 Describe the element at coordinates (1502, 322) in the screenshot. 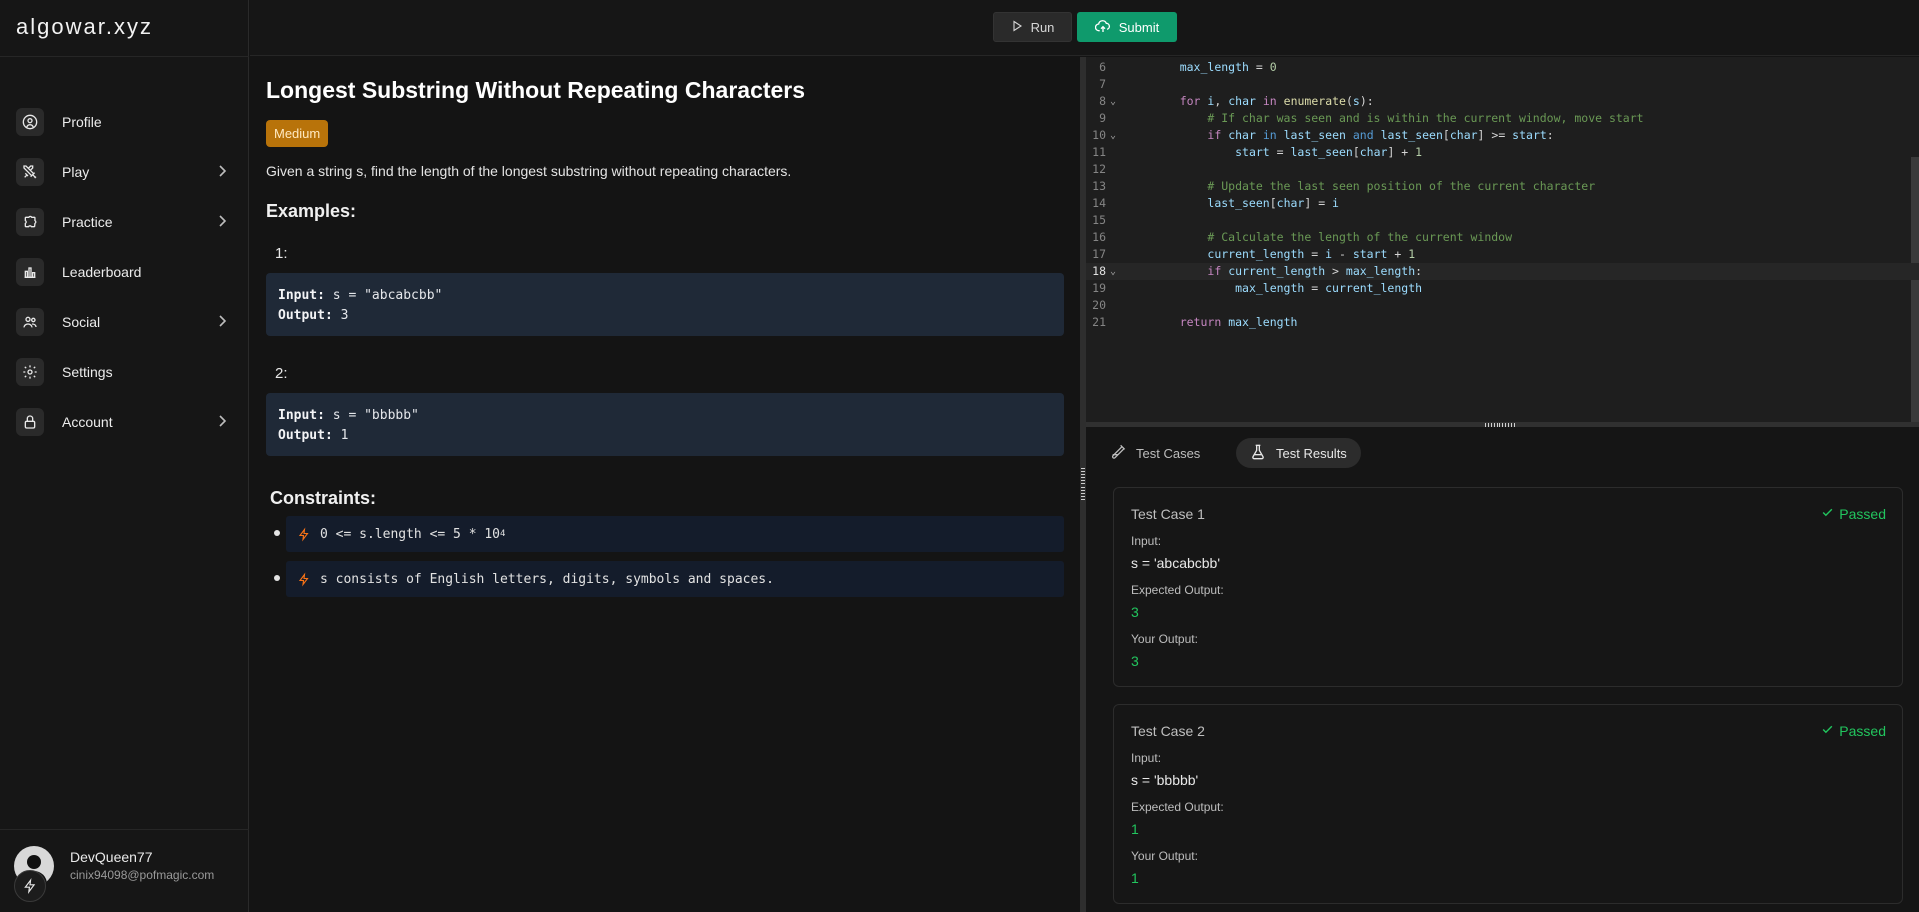

I see `code-line: 21 return max_length` at that location.